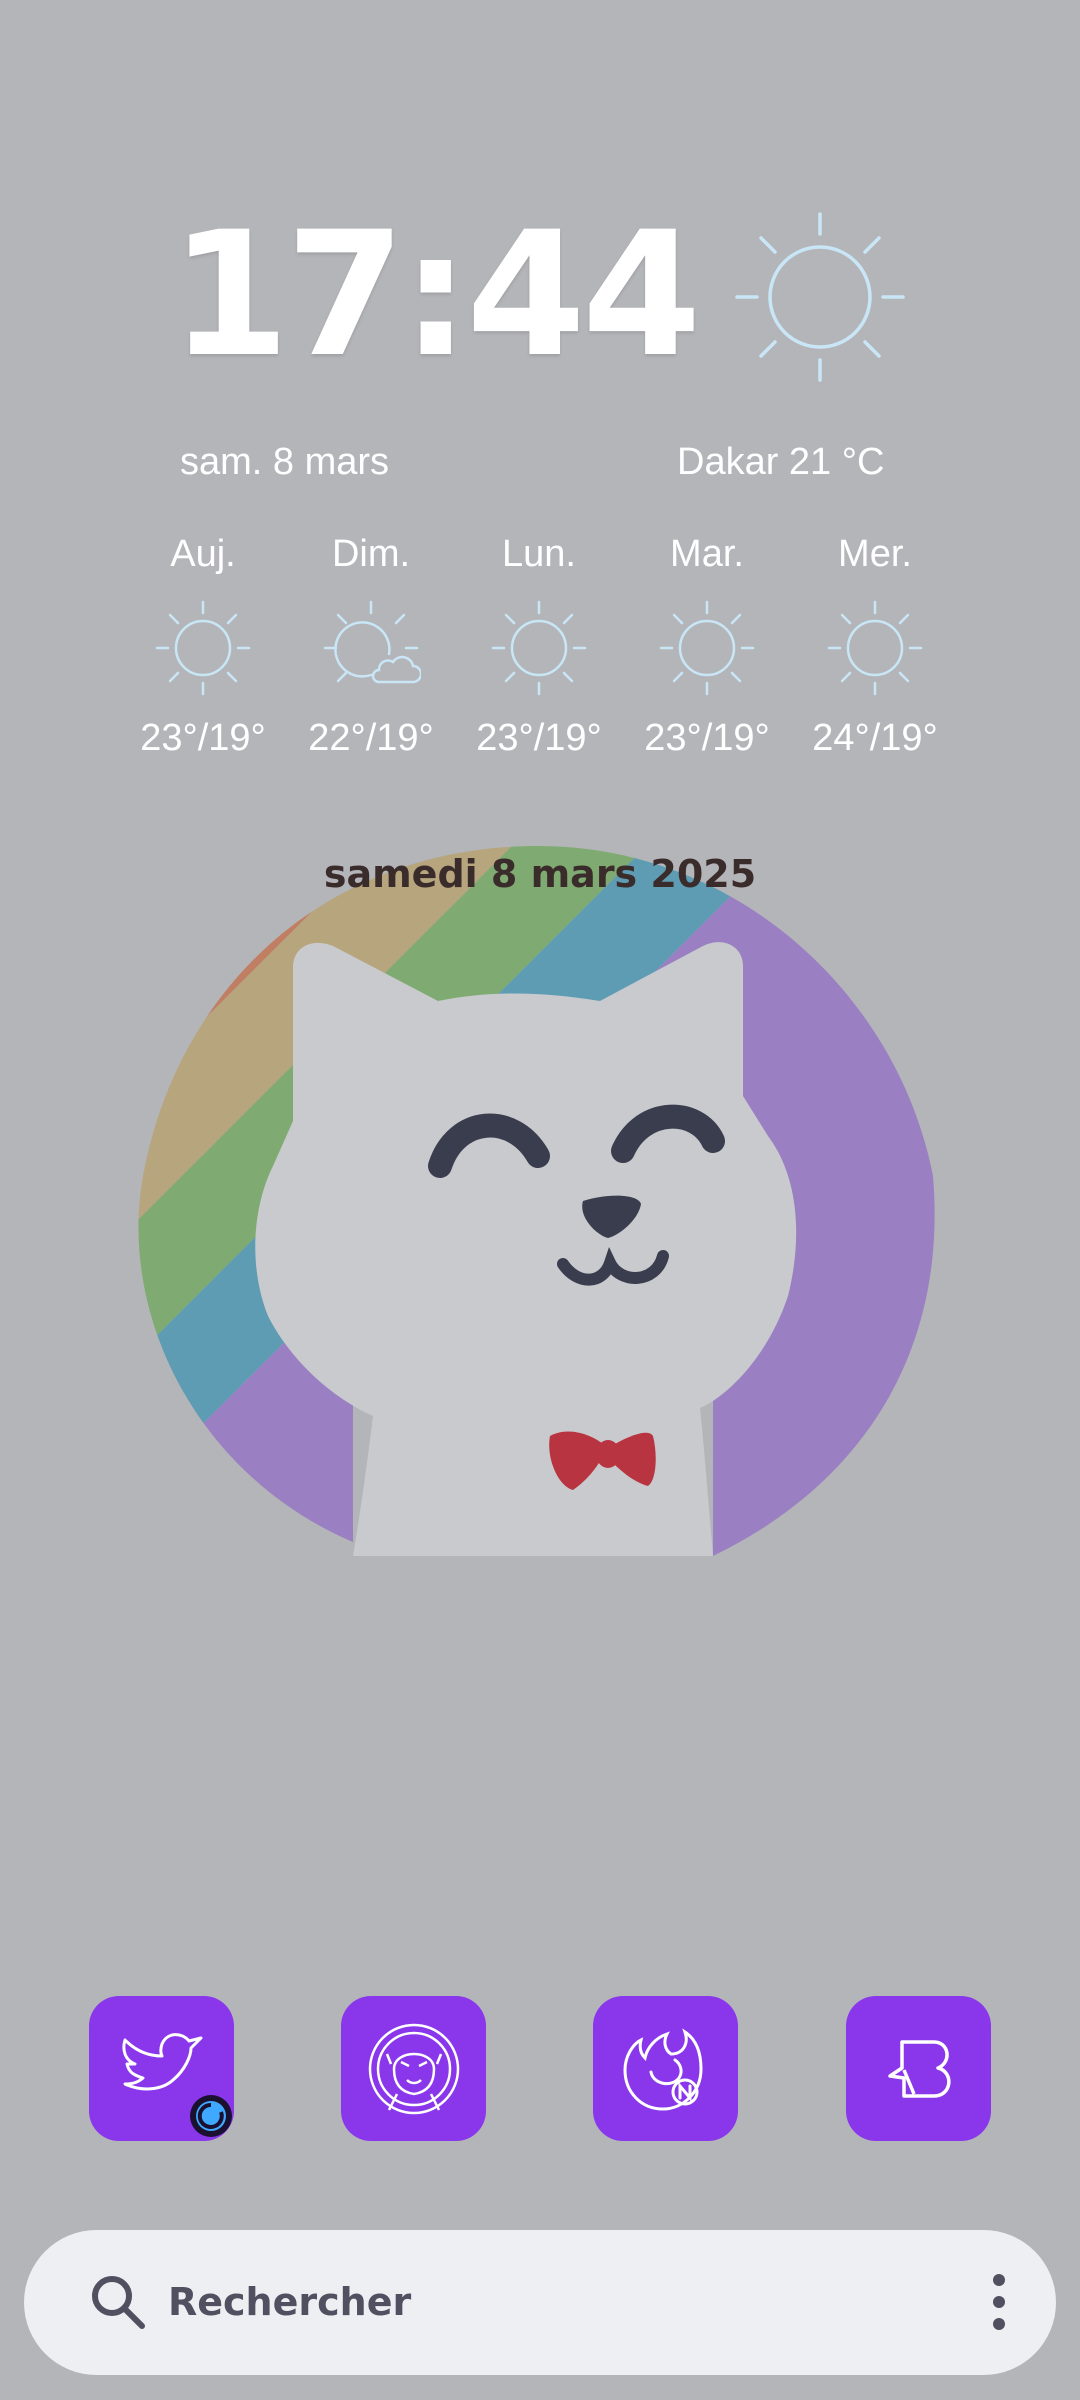 The image size is (1080, 2400). What do you see at coordinates (211, 2116) in the screenshot?
I see `badge-icon` at bounding box center [211, 2116].